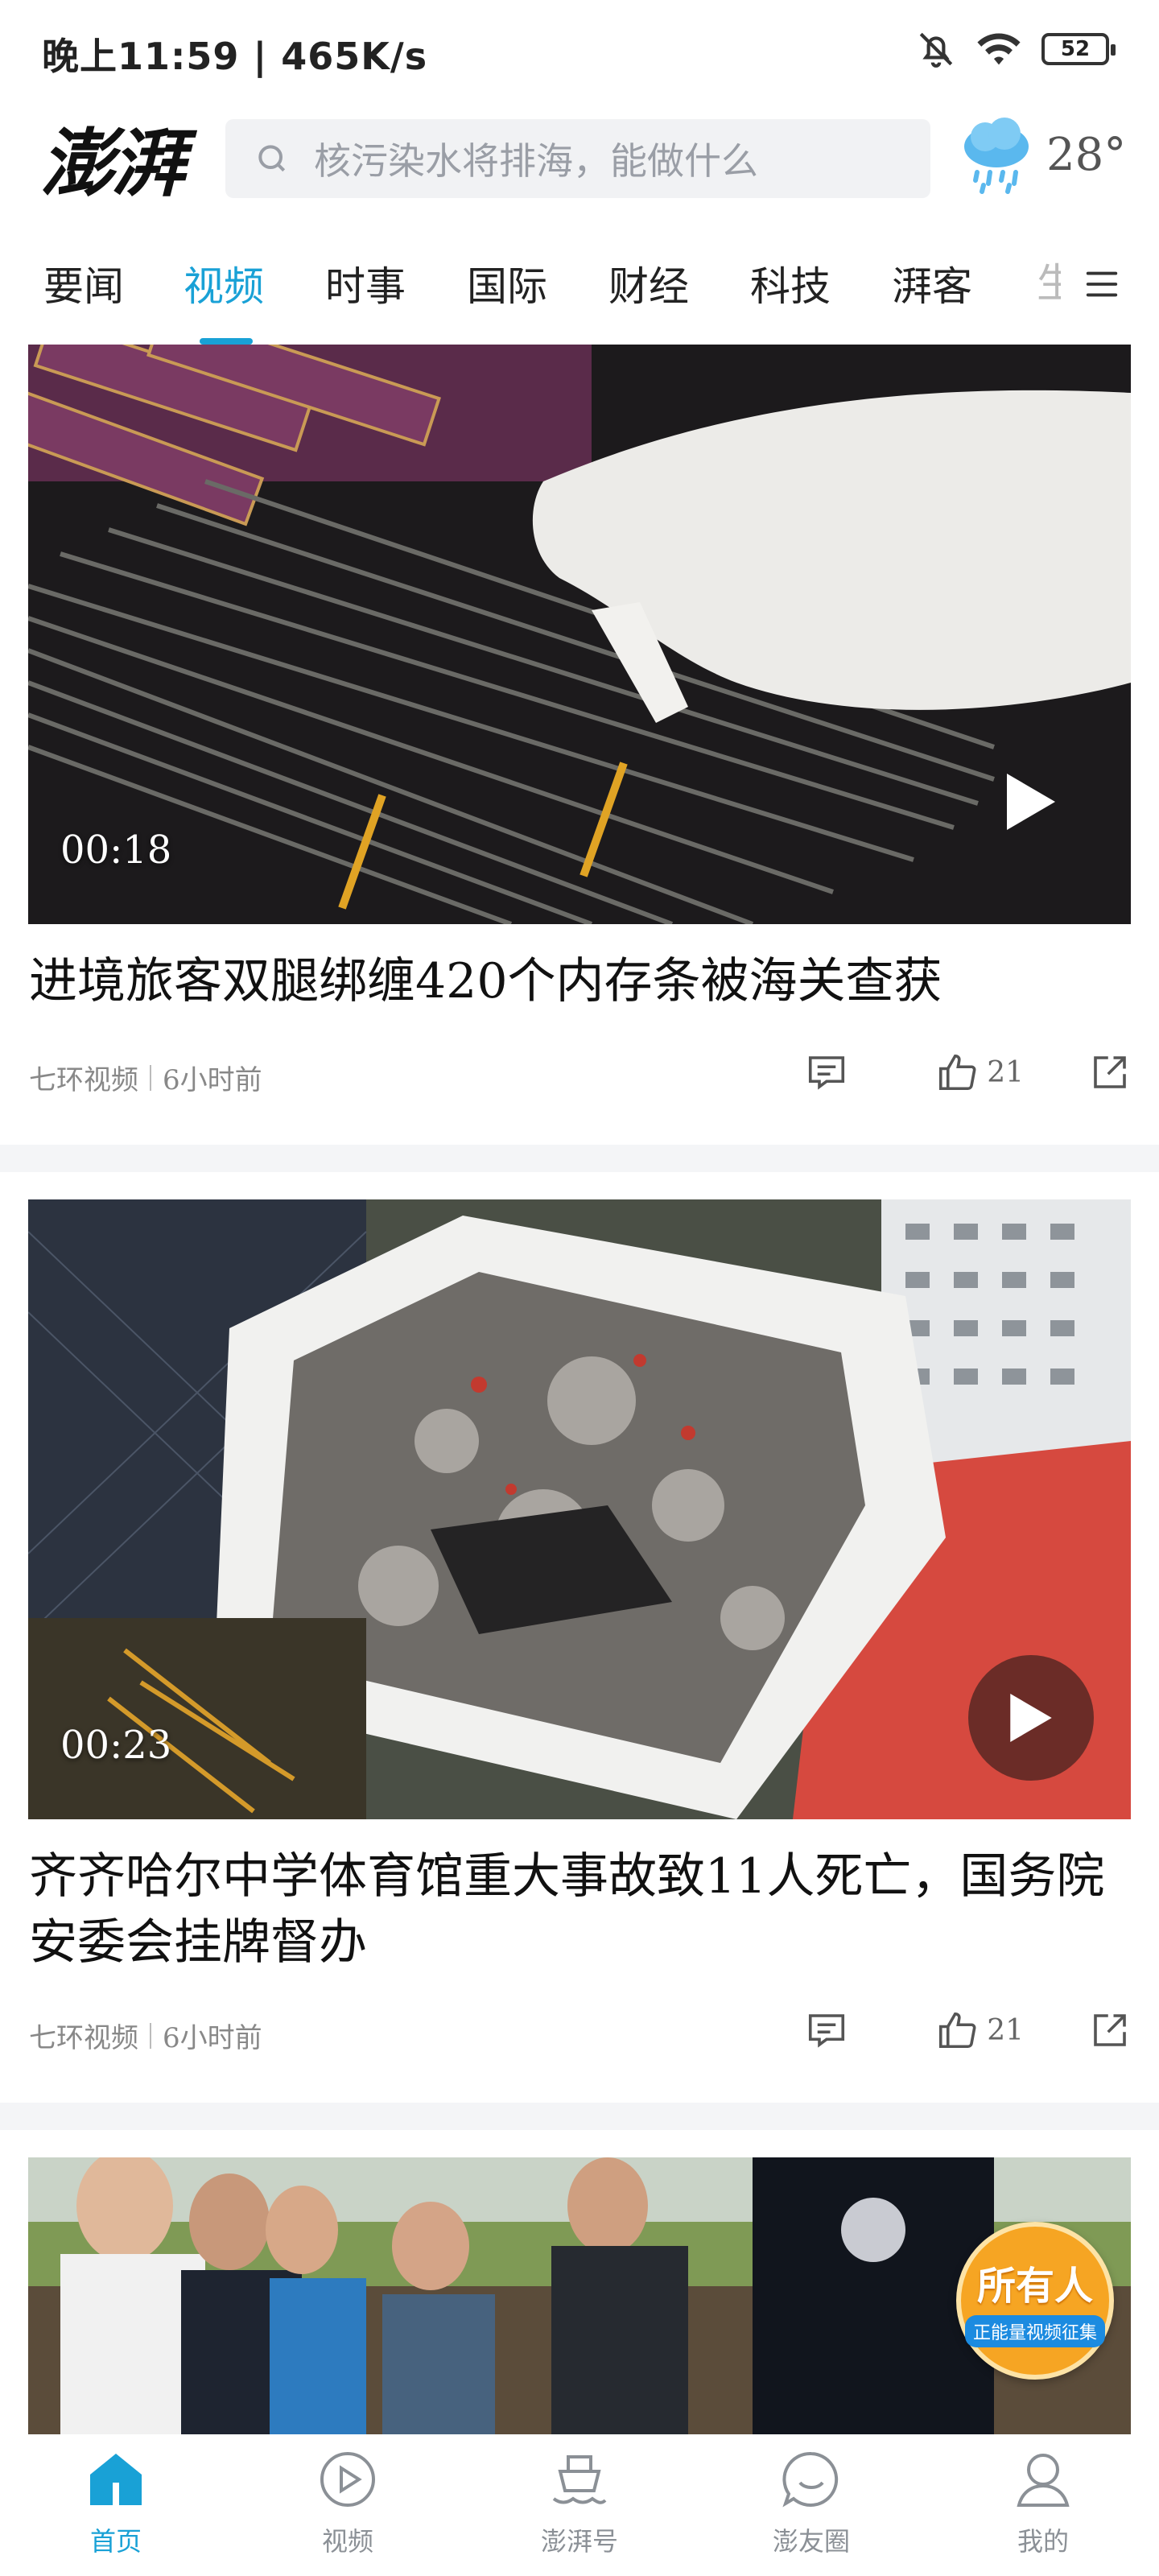 This screenshot has width=1159, height=2576. What do you see at coordinates (579, 289) in the screenshot?
I see `channel-tabs: 要闻 视频 时事 国际 财经 科技 湃客 生` at bounding box center [579, 289].